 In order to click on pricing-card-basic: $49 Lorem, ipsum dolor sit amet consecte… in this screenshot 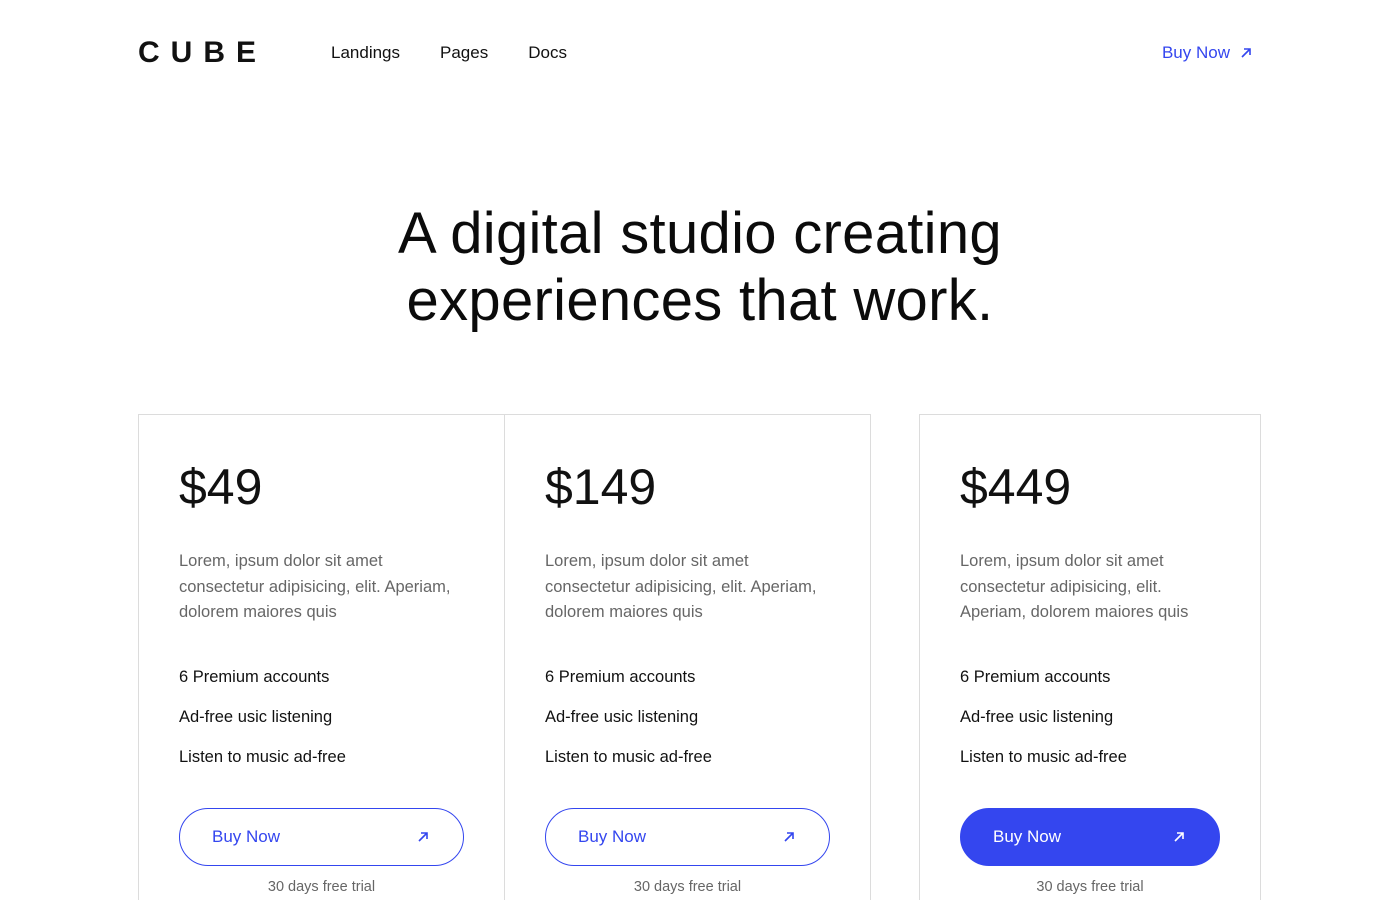, I will do `click(321, 657)`.